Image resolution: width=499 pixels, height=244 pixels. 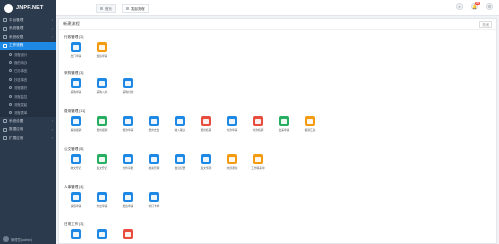 I want to click on process-app: 收入确认, so click(x=180, y=124).